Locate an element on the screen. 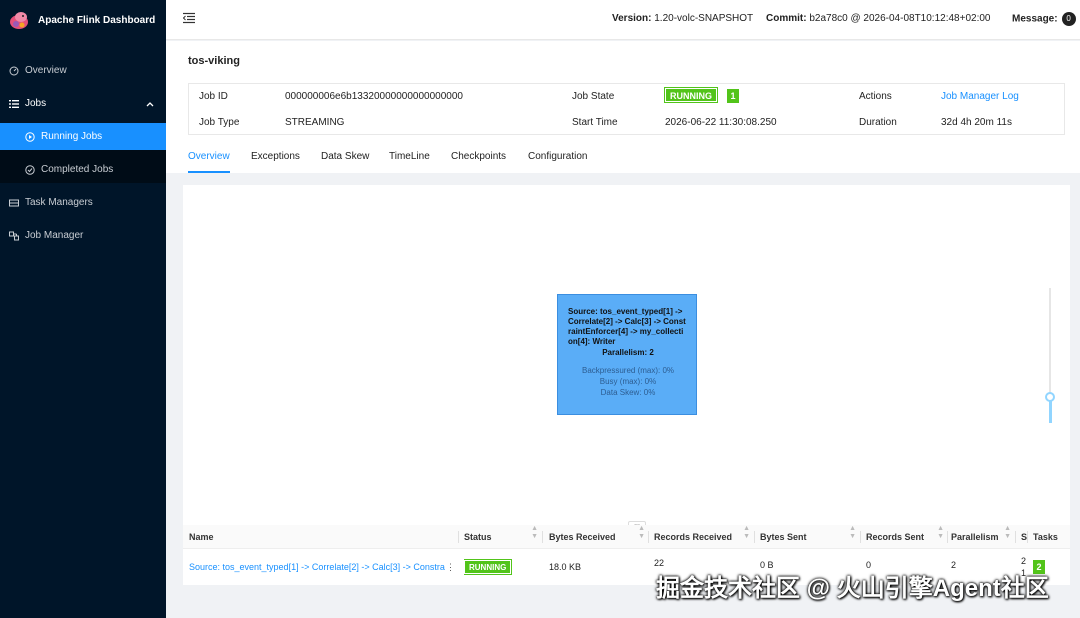  commit-label: Commit: is located at coordinates (786, 18).